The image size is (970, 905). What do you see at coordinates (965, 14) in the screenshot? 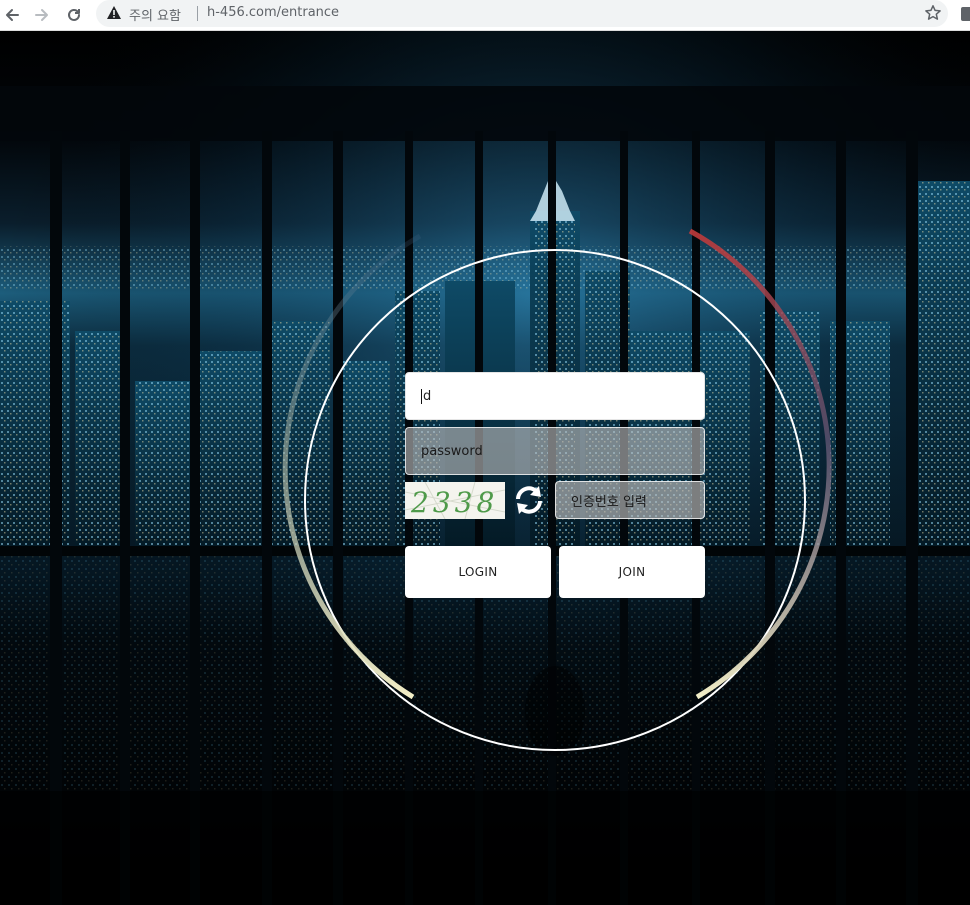
I see `extension-icon` at bounding box center [965, 14].